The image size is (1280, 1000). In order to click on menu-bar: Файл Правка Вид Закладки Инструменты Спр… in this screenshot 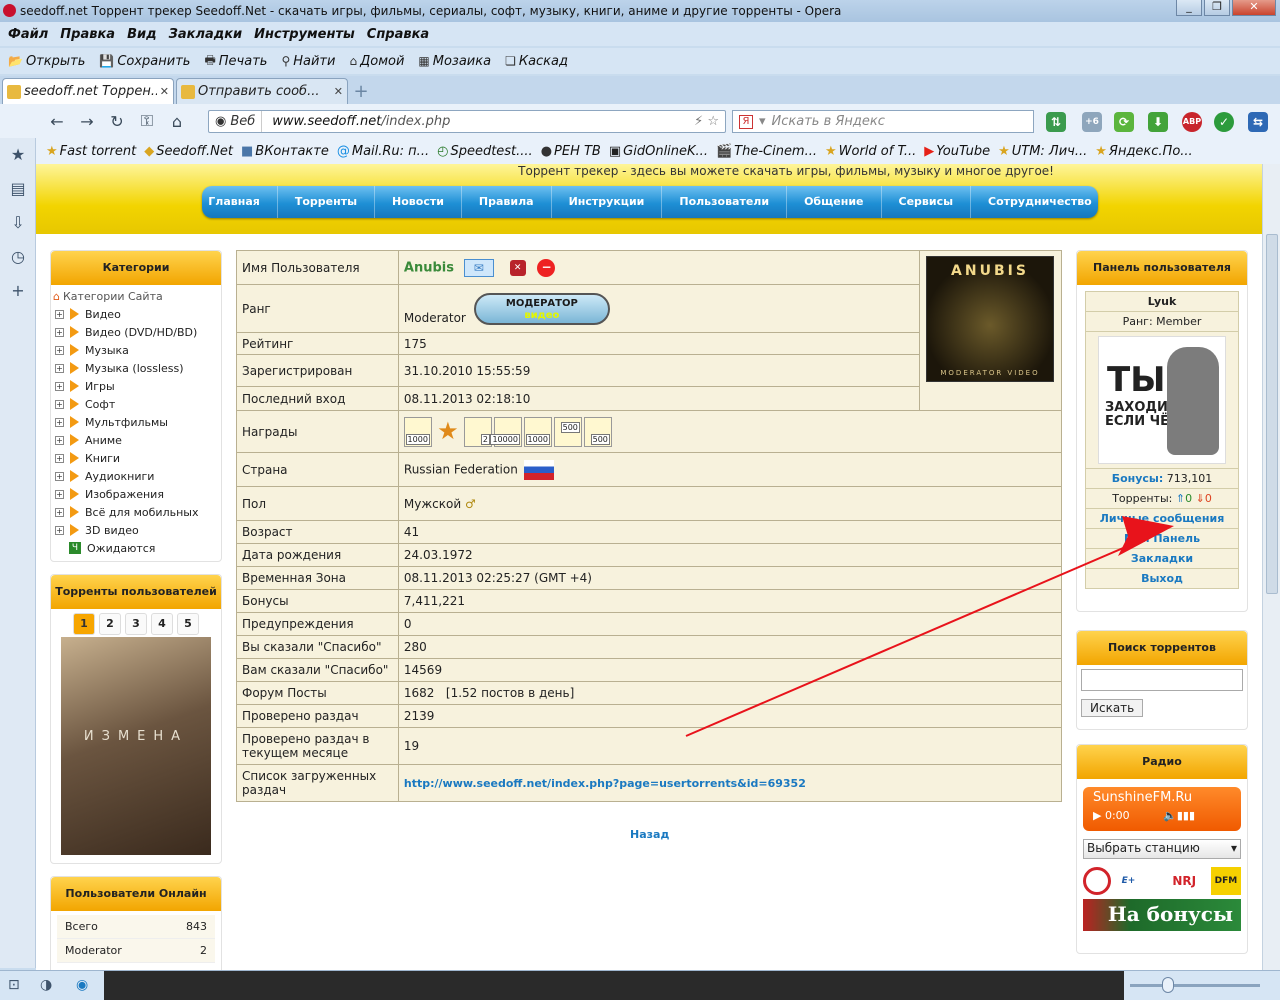, I will do `click(640, 34)`.